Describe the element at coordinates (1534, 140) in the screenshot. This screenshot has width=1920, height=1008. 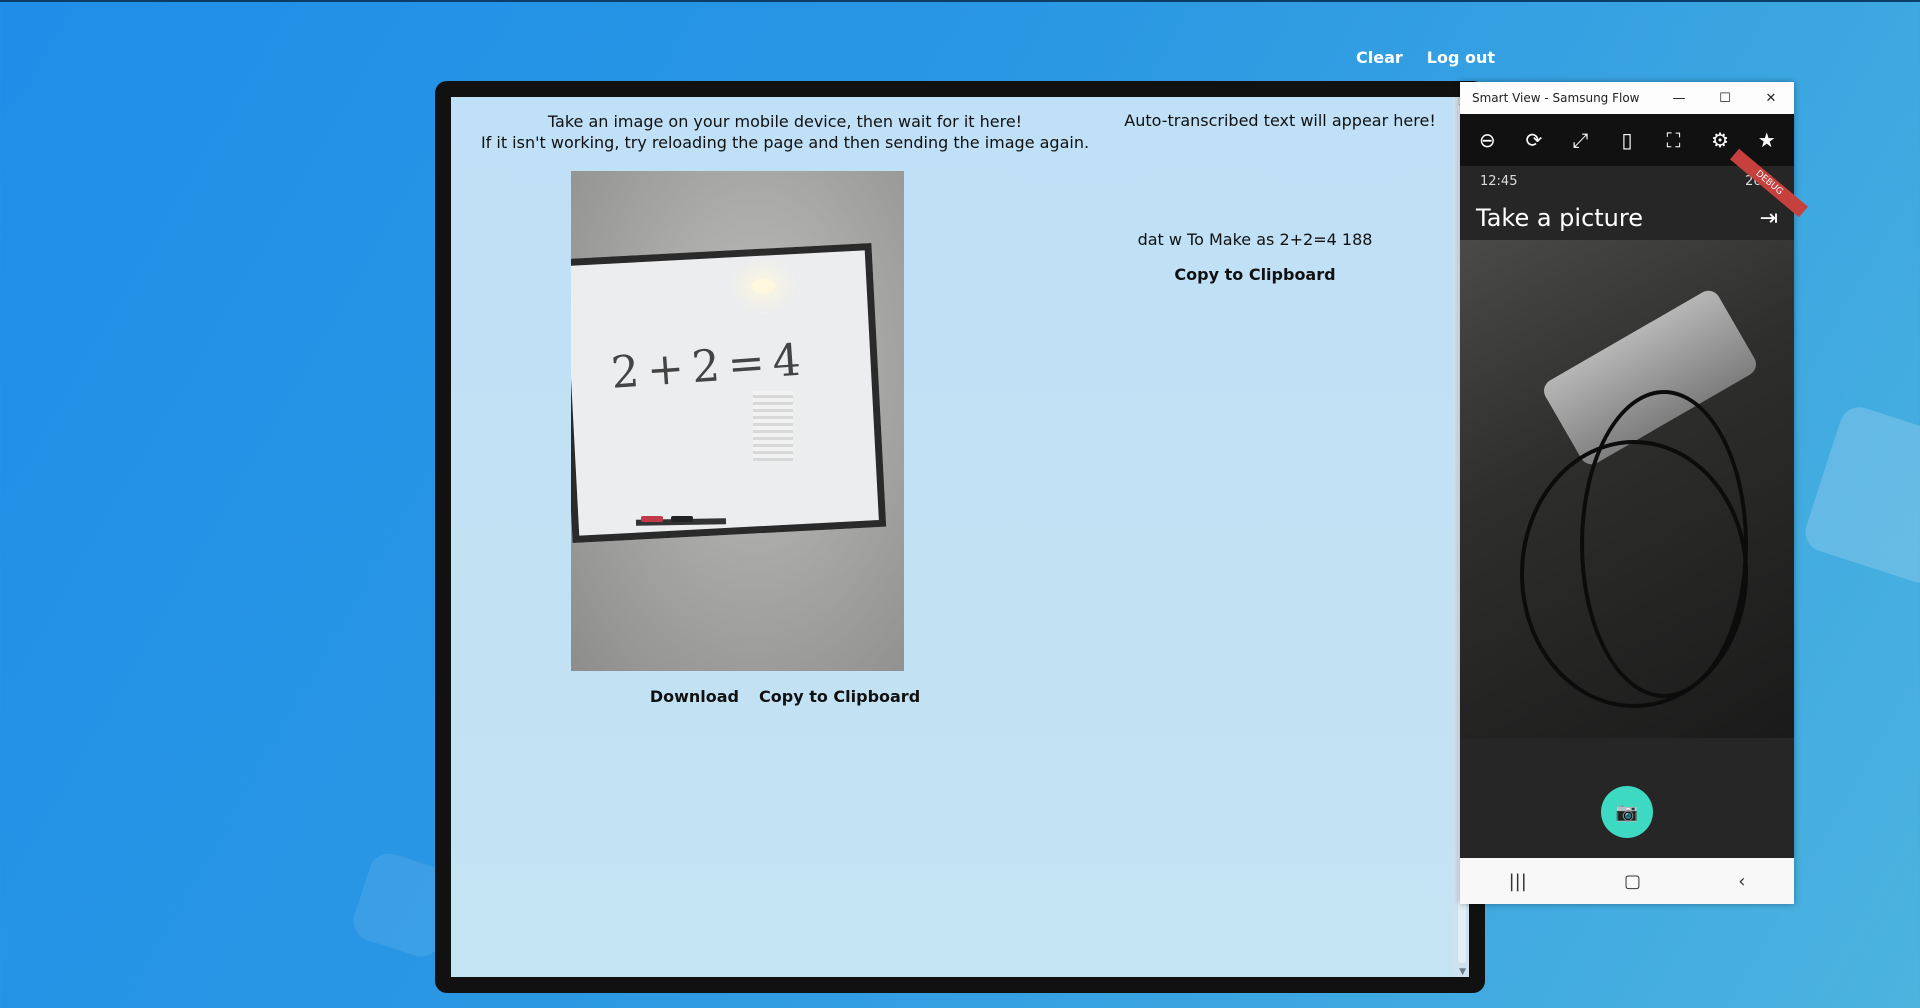
I see `rotate-icon: ⟳` at that location.